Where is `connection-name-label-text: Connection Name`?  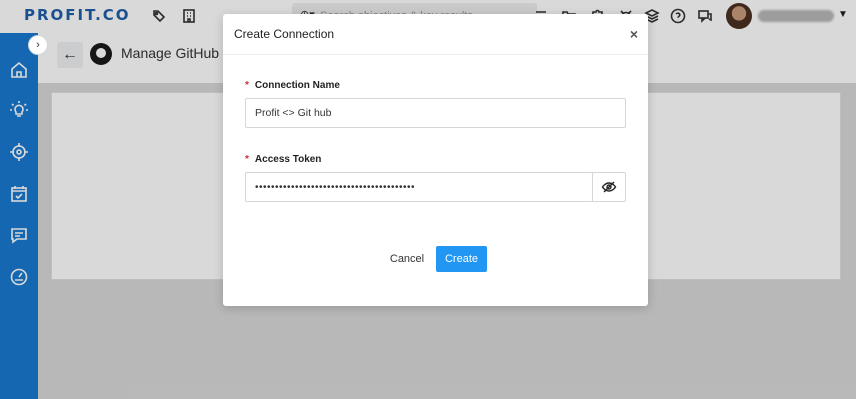 connection-name-label-text: Connection Name is located at coordinates (297, 85).